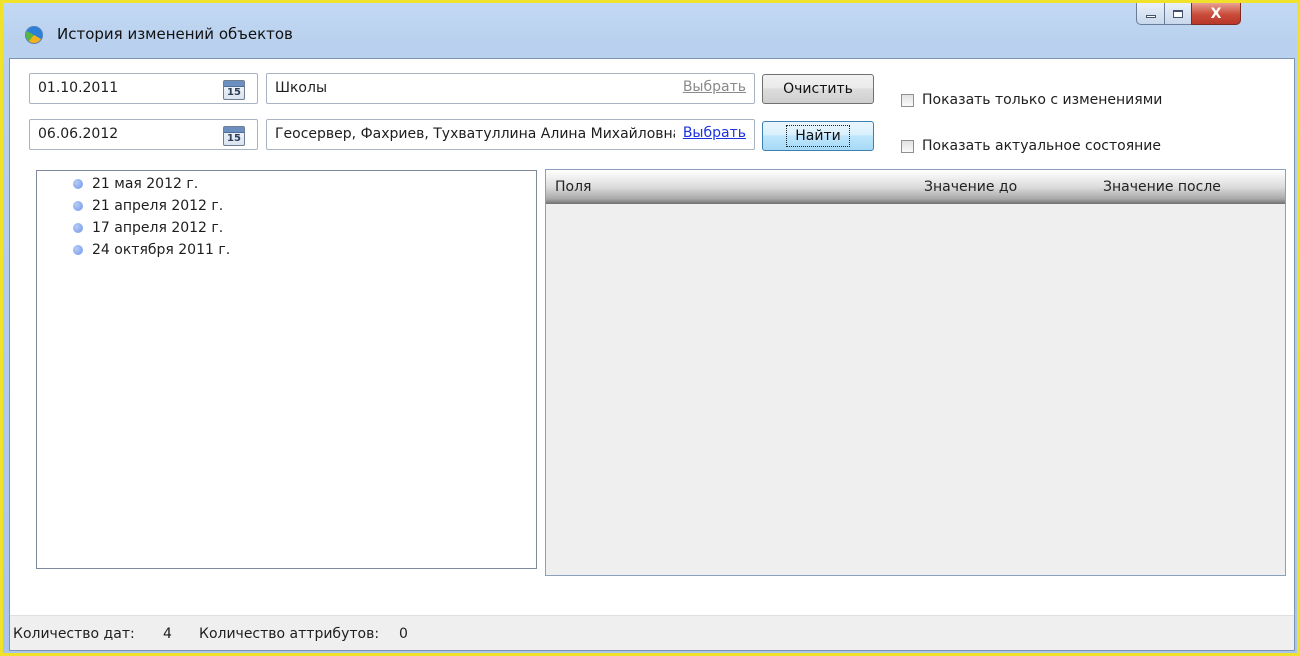 The height and width of the screenshot is (656, 1300). What do you see at coordinates (915, 187) in the screenshot?
I see `grid-header: Поля Значение до Значение после` at bounding box center [915, 187].